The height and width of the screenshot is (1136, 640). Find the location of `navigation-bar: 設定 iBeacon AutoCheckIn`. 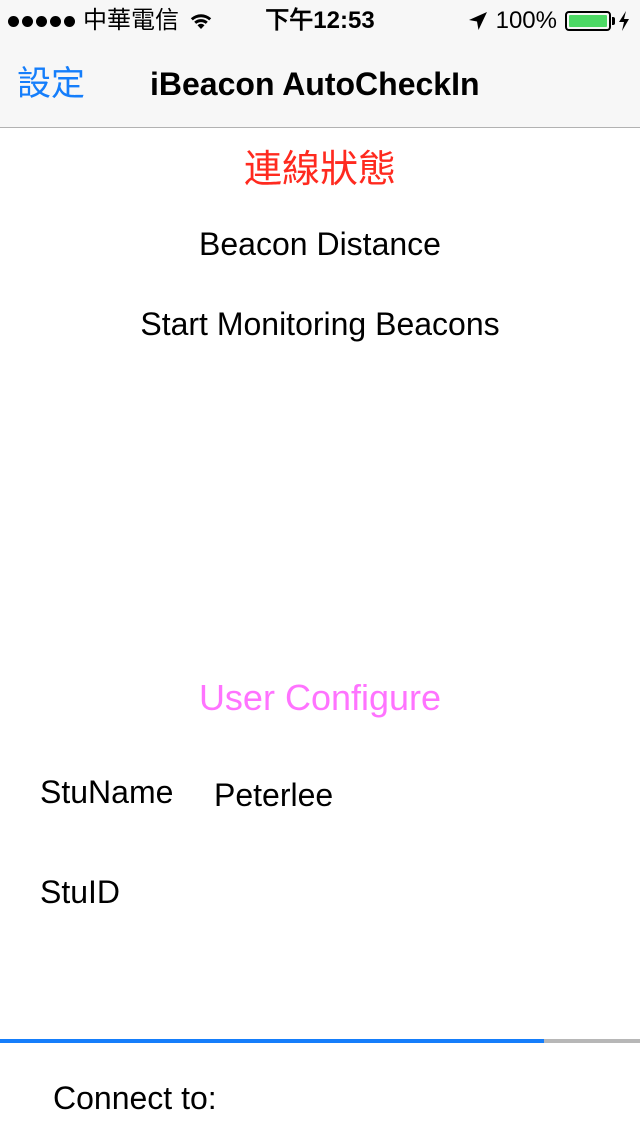

navigation-bar: 設定 iBeacon AutoCheckIn is located at coordinates (320, 84).